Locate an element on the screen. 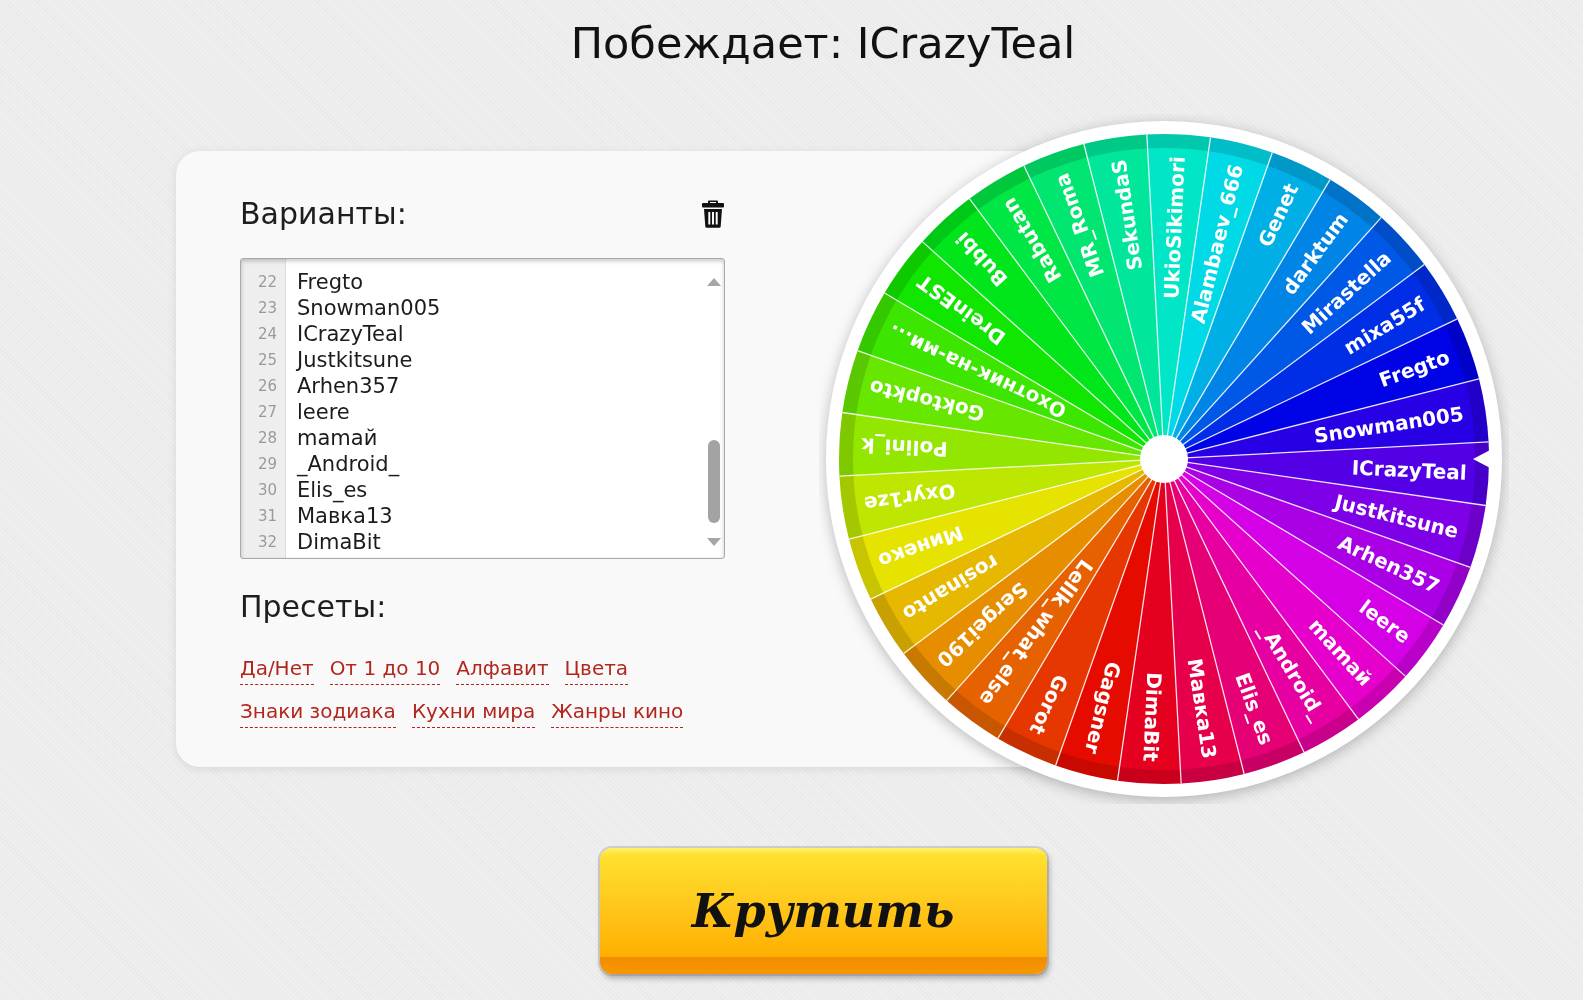  option-line: Justkitsune is located at coordinates (354, 360).